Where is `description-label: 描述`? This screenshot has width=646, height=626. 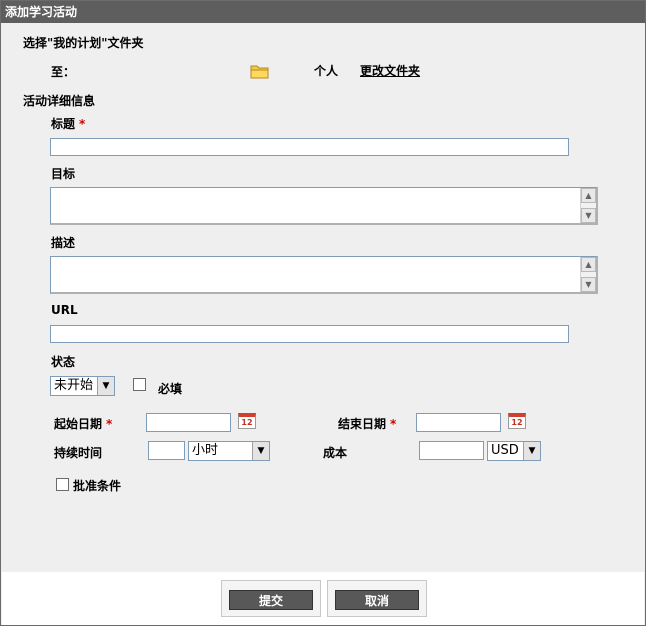
description-label: 描述 is located at coordinates (63, 243).